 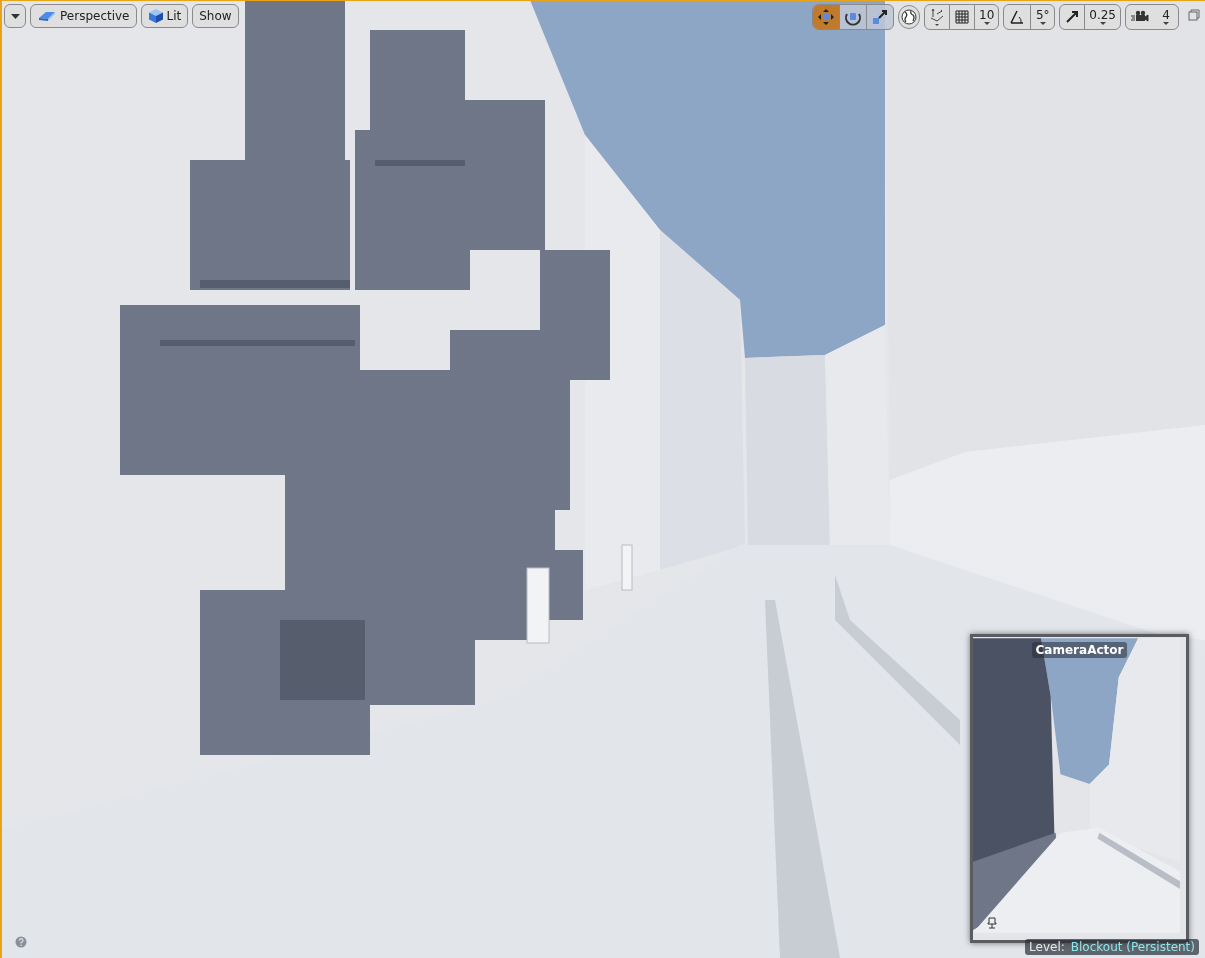 I want to click on camera-name: CameraActor, so click(x=1079, y=650).